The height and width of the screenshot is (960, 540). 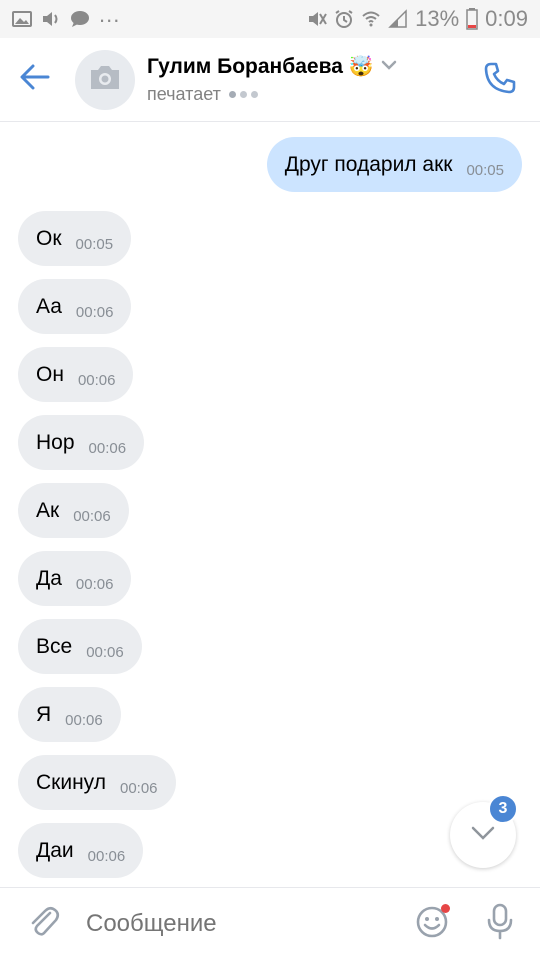 I want to click on call-button, so click(x=500, y=80).